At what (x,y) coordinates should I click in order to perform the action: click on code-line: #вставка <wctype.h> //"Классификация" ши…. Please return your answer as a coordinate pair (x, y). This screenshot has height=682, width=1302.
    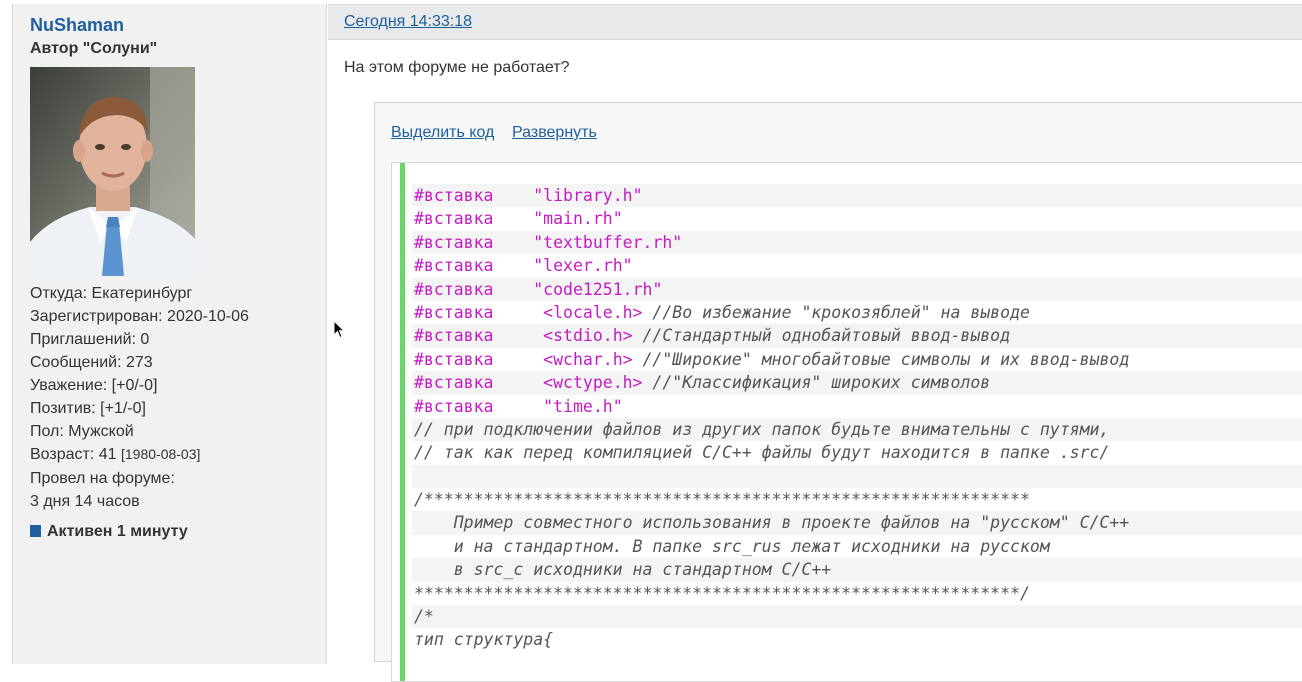
    Looking at the image, I should click on (857, 383).